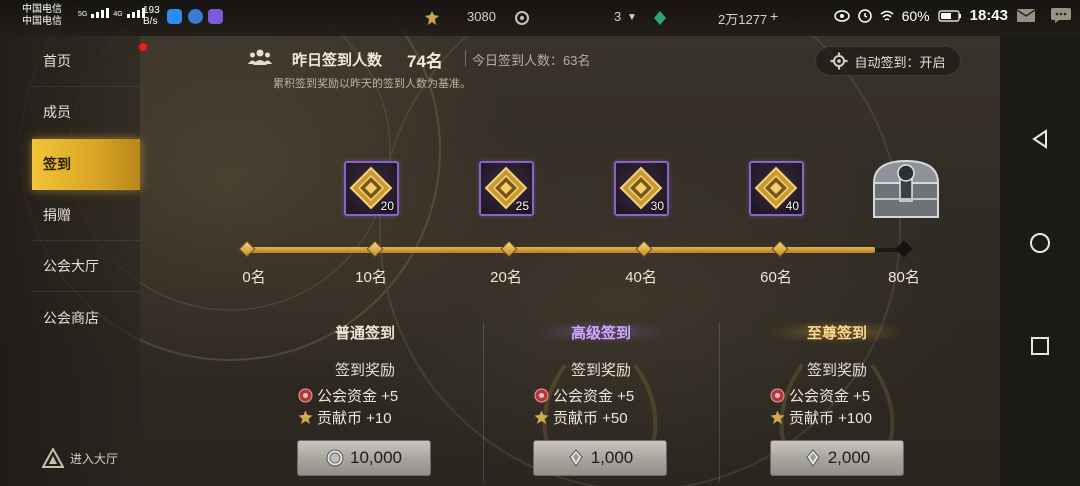  What do you see at coordinates (522, 18) in the screenshot?
I see `stamina-icon` at bounding box center [522, 18].